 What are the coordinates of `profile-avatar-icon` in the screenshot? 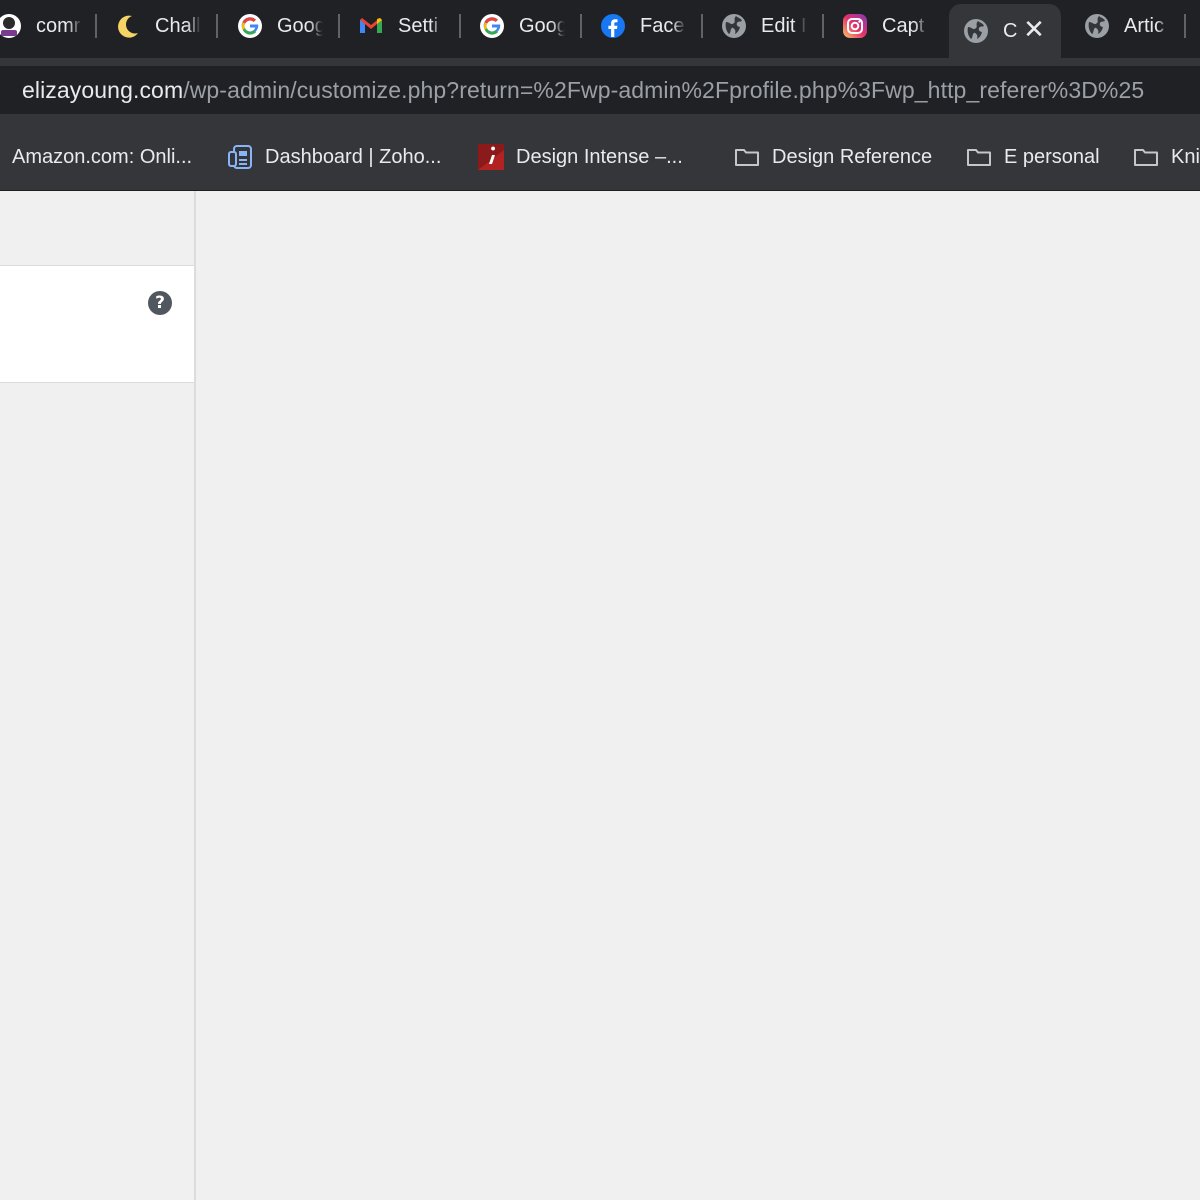 It's located at (10, 26).